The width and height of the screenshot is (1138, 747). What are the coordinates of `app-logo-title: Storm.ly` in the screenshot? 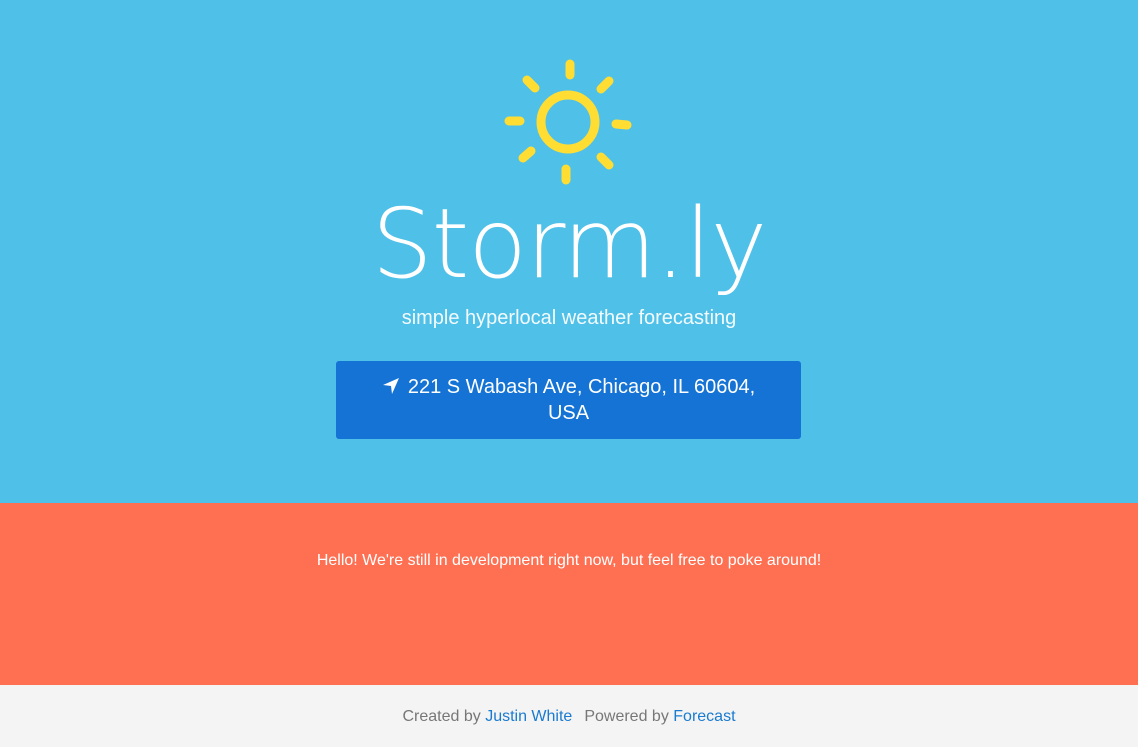 It's located at (569, 244).